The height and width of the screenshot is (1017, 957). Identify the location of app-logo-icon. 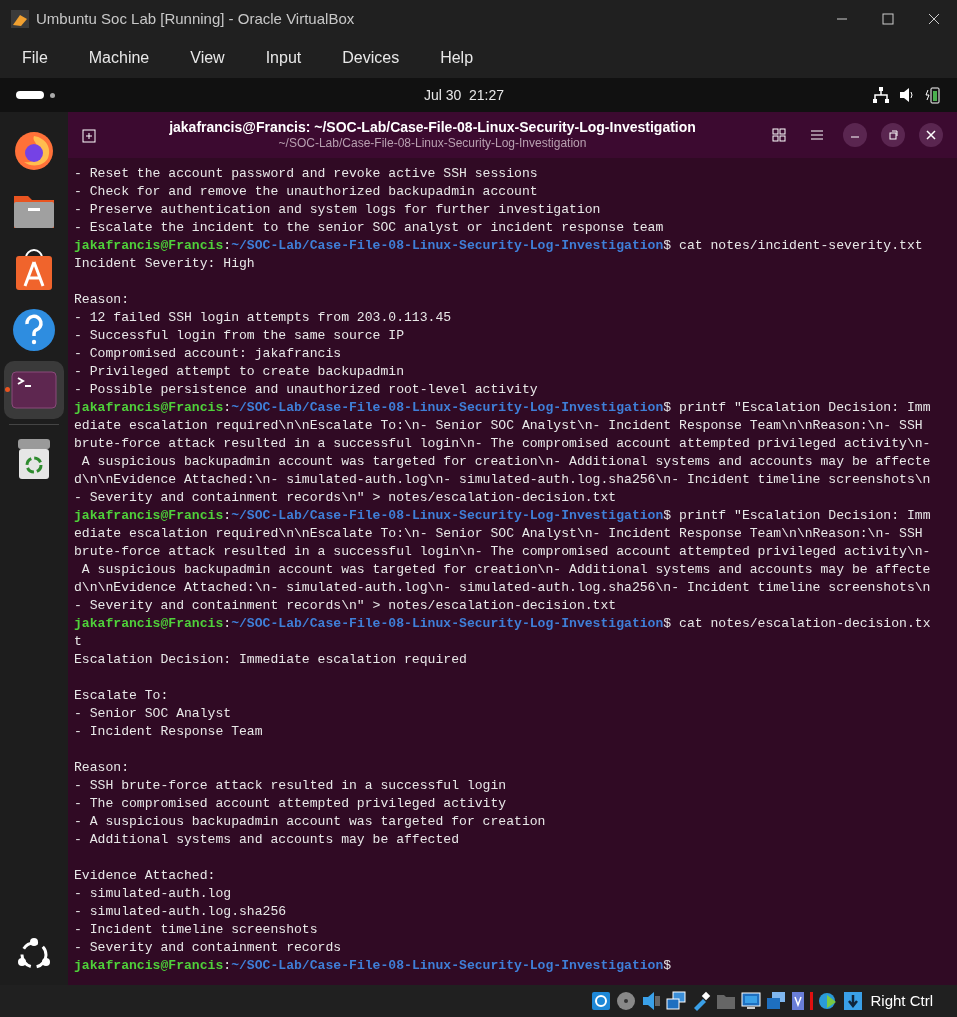
(20, 19).